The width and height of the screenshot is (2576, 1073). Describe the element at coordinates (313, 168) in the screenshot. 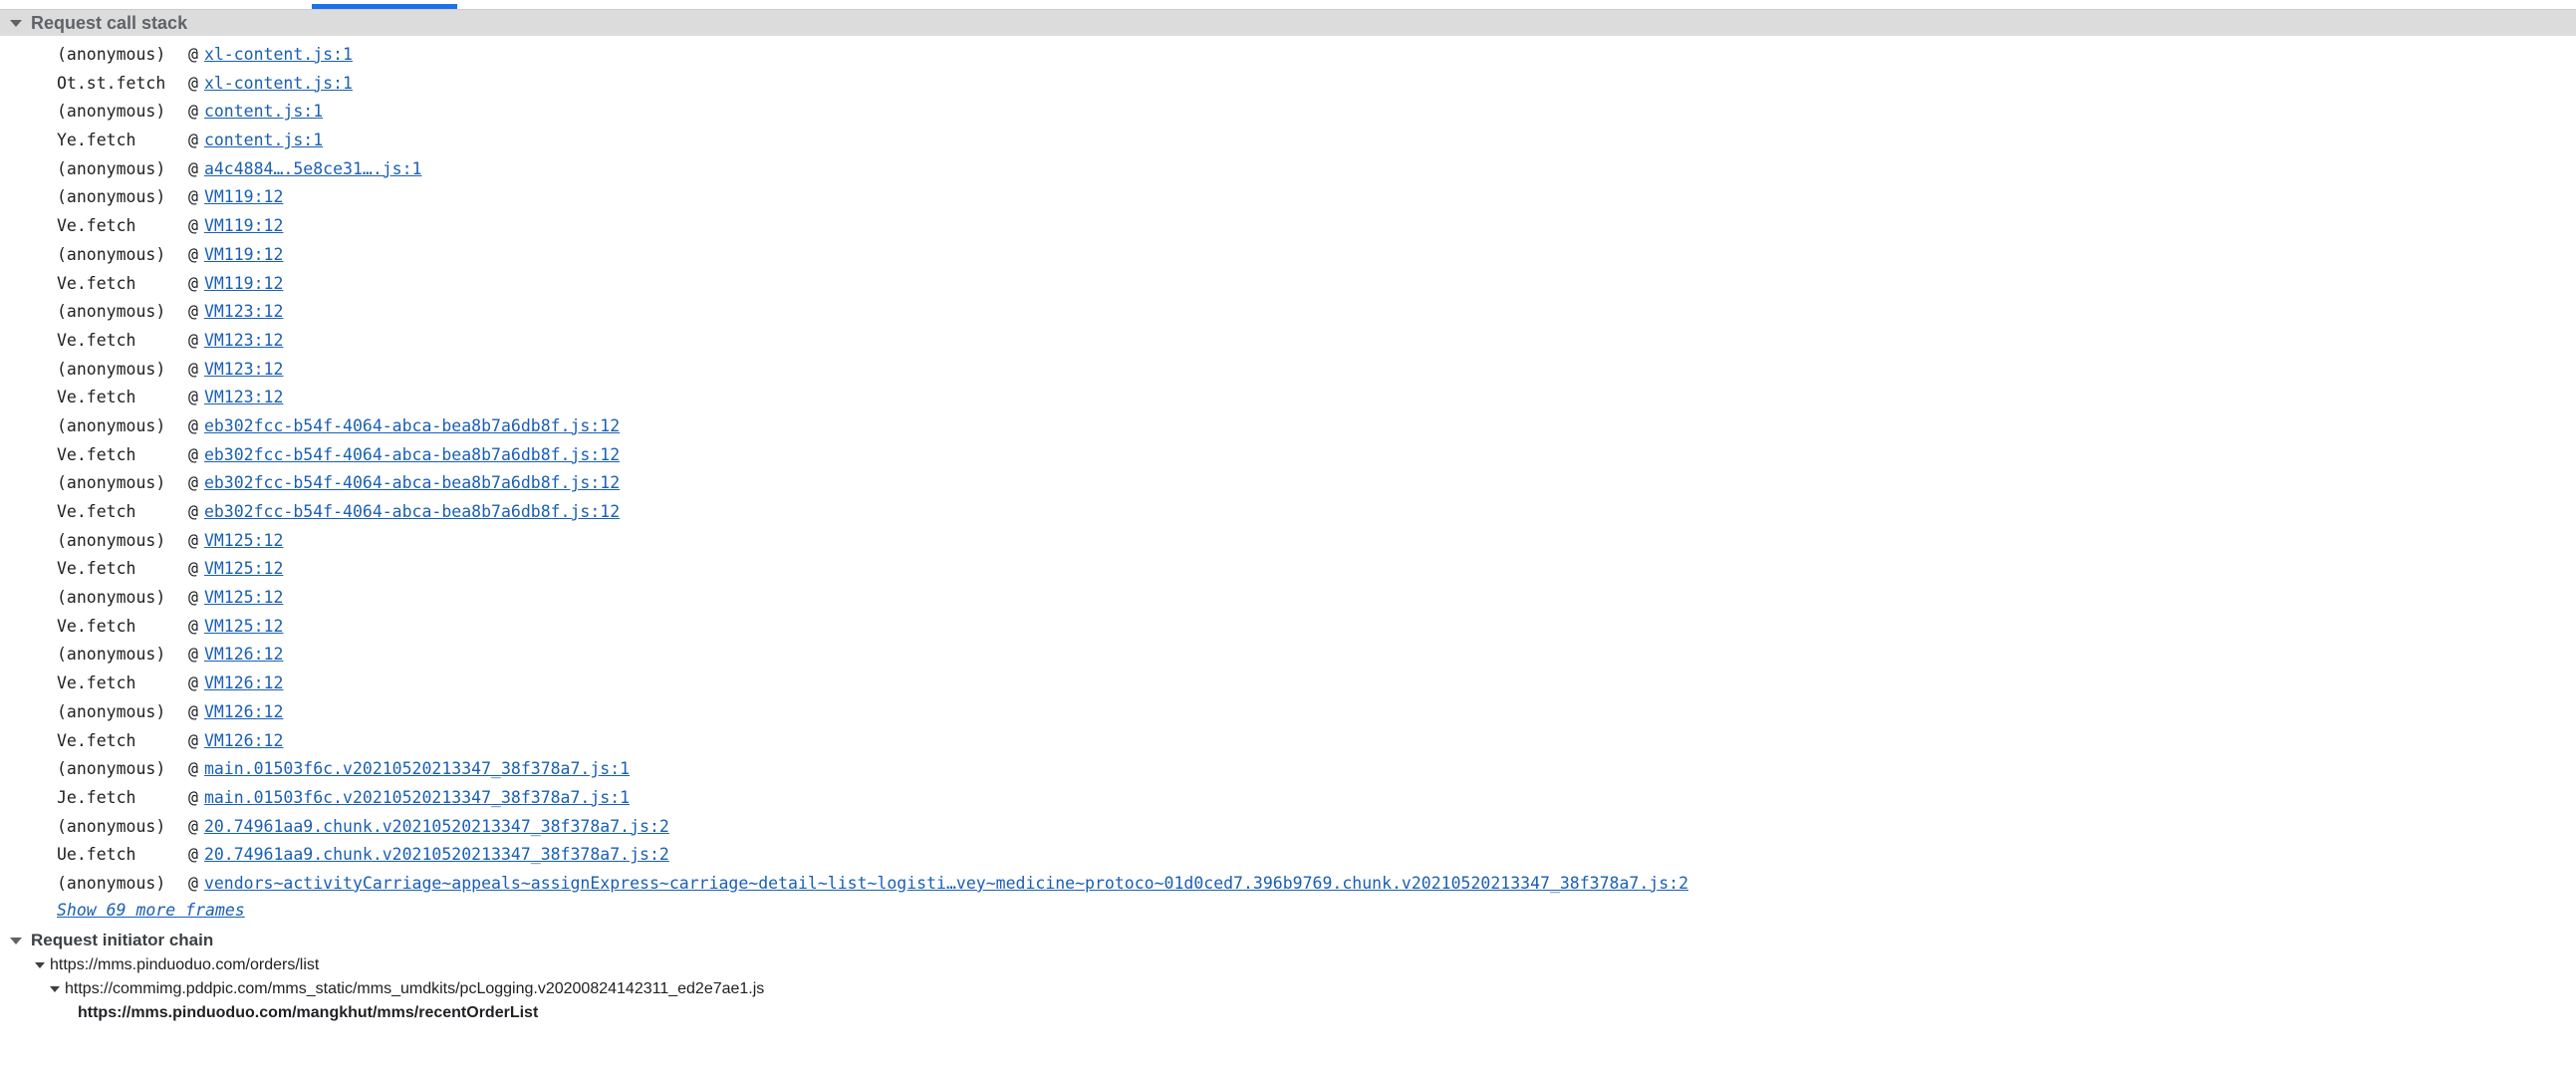

I see `frame-source-link: a4c4884….5e8ce31….js:1` at that location.